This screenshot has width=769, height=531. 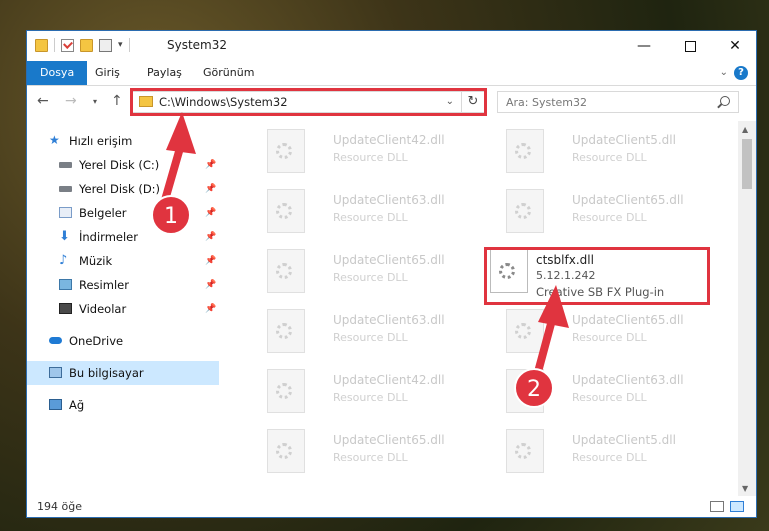 What do you see at coordinates (57, 73) in the screenshot?
I see `tab-dosya: Dosya` at bounding box center [57, 73].